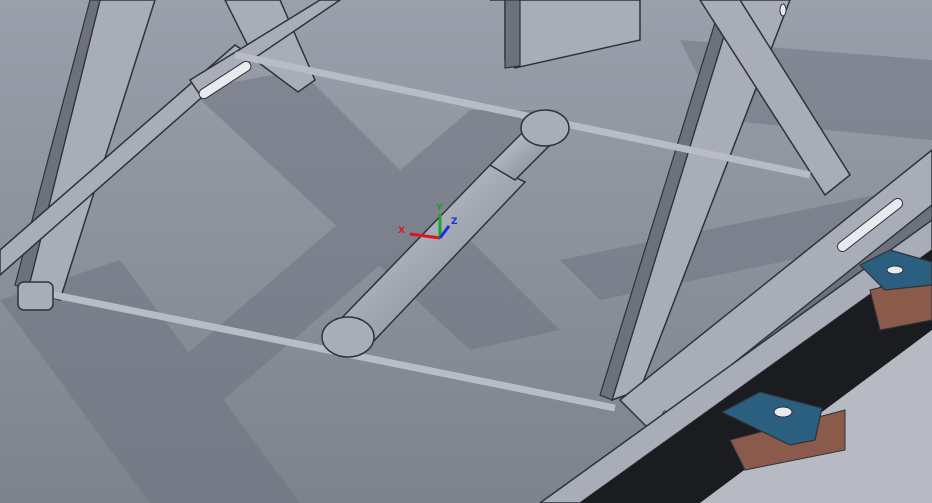 The height and width of the screenshot is (503, 932). I want to click on cylinder-end-cap-lower, so click(348, 337).